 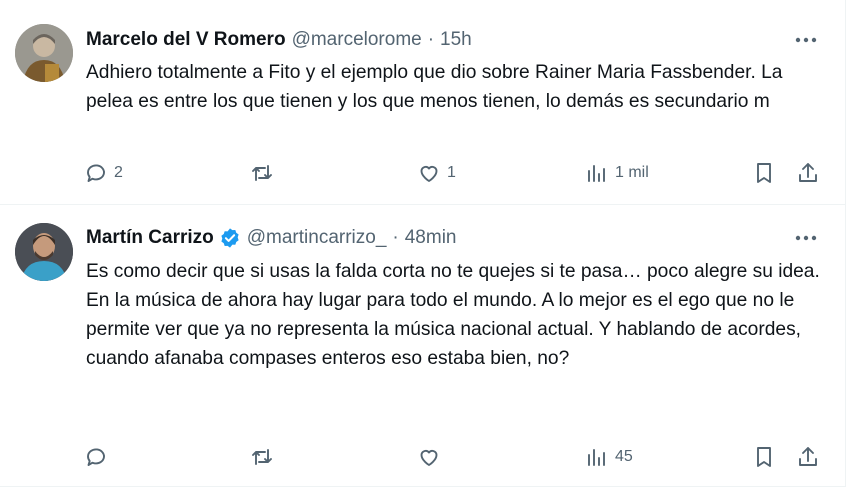 What do you see at coordinates (431, 238) in the screenshot?
I see `timestamp: 48min` at bounding box center [431, 238].